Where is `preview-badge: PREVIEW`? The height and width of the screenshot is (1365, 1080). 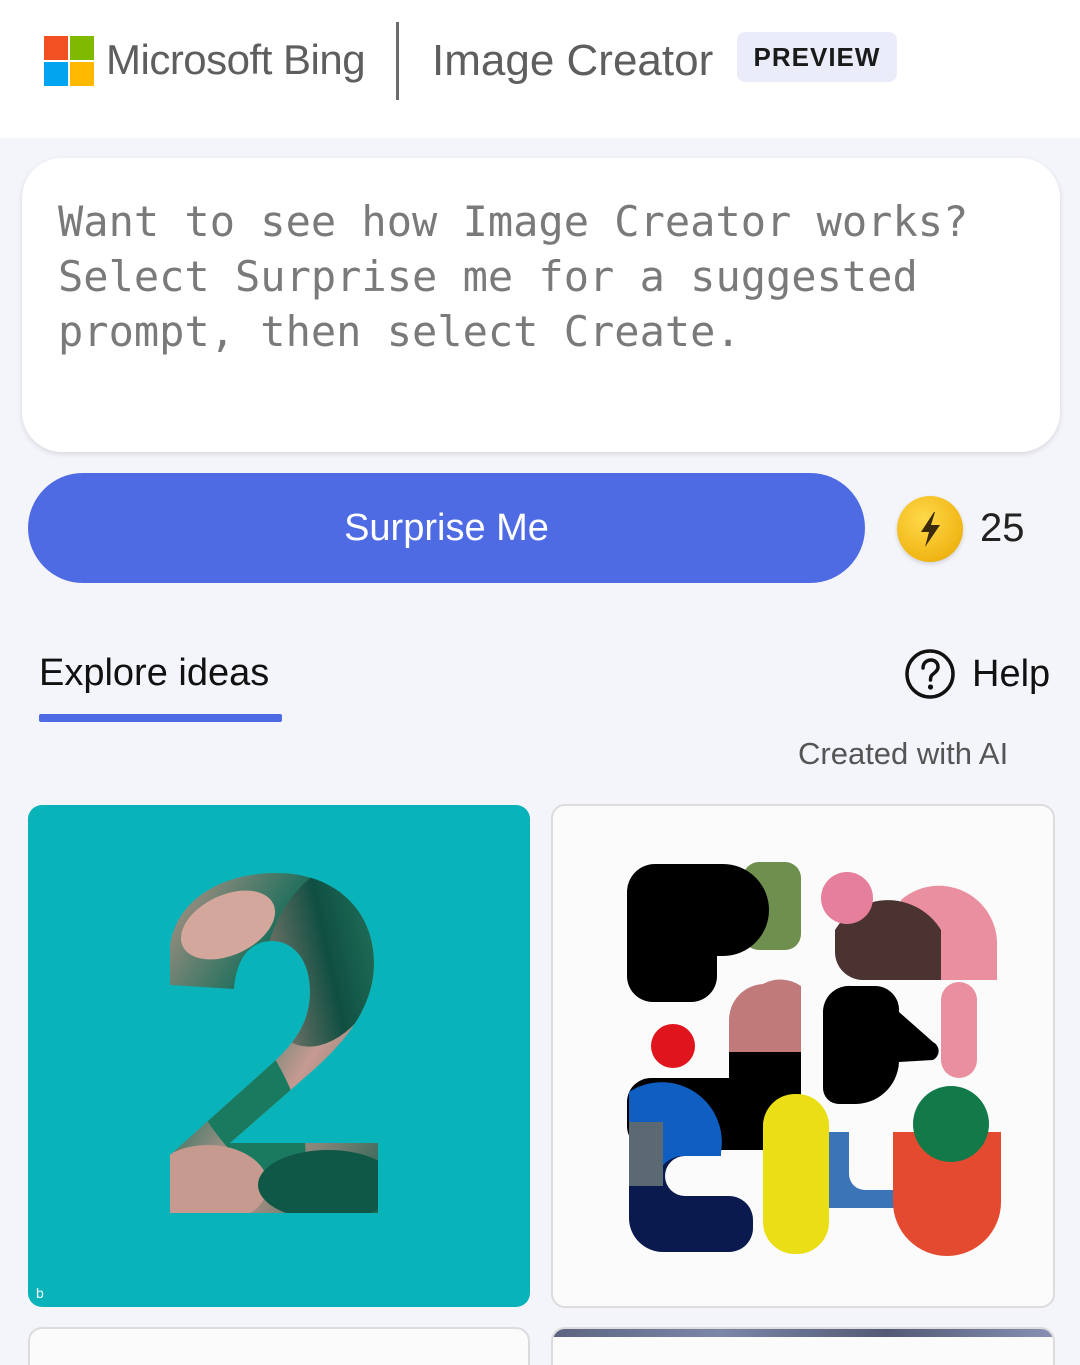 preview-badge: PREVIEW is located at coordinates (817, 57).